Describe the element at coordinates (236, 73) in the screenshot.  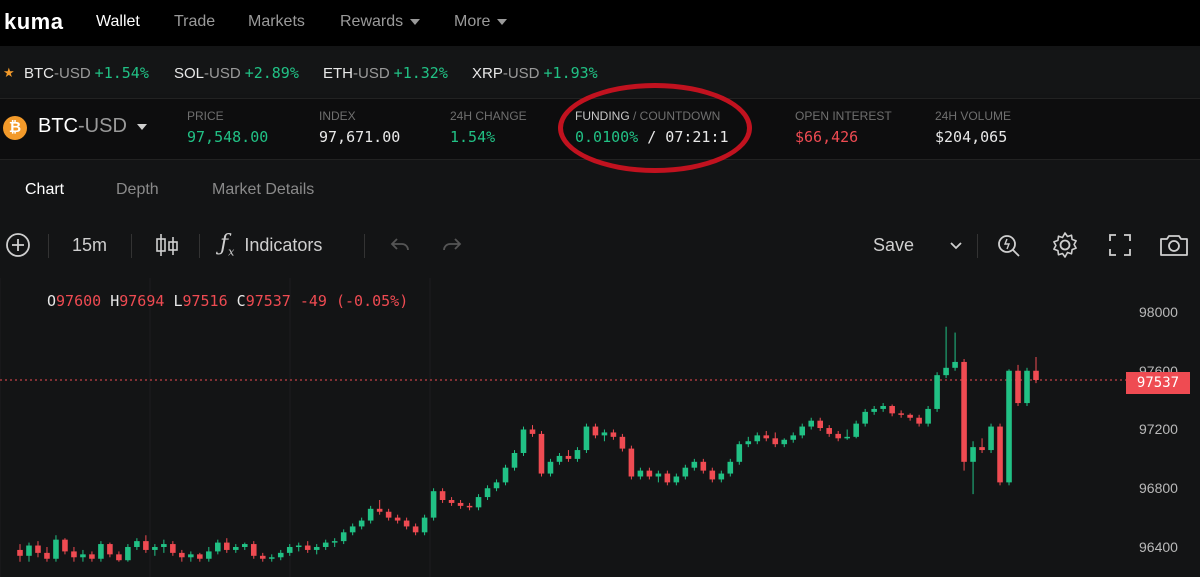
I see `ticker-item-sol: SOL-USD +2.89%` at that location.